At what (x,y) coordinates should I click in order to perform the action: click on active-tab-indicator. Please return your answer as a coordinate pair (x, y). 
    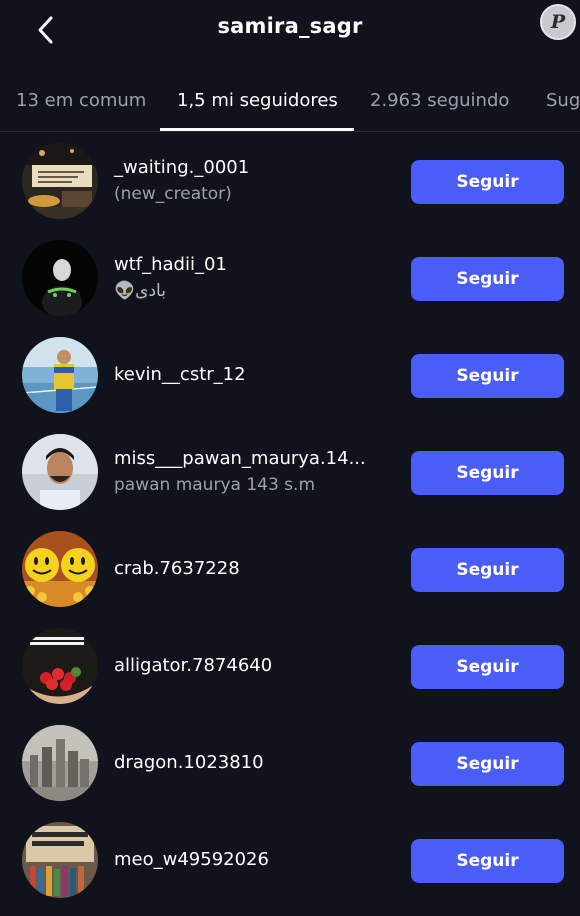
    Looking at the image, I should click on (257, 129).